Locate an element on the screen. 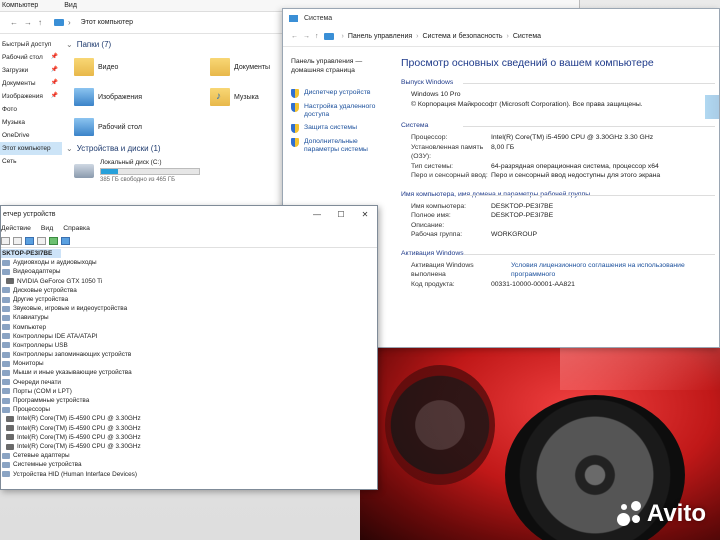 This screenshot has height=540, width=720. sidebar-item: Фото is located at coordinates (31, 109).